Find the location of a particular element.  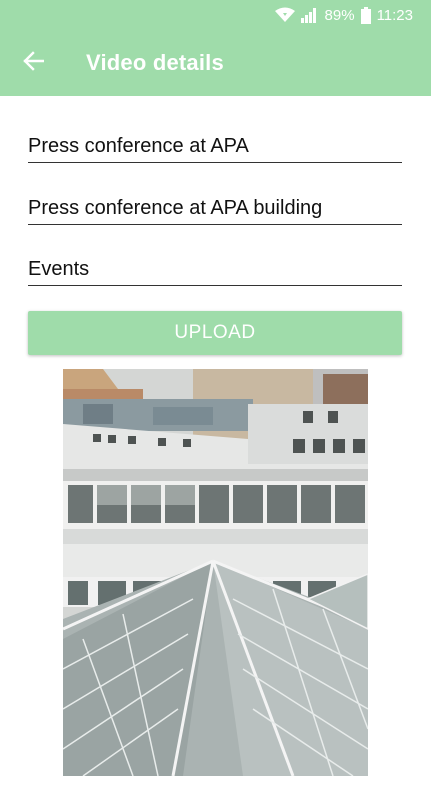

back-button is located at coordinates (33, 63).